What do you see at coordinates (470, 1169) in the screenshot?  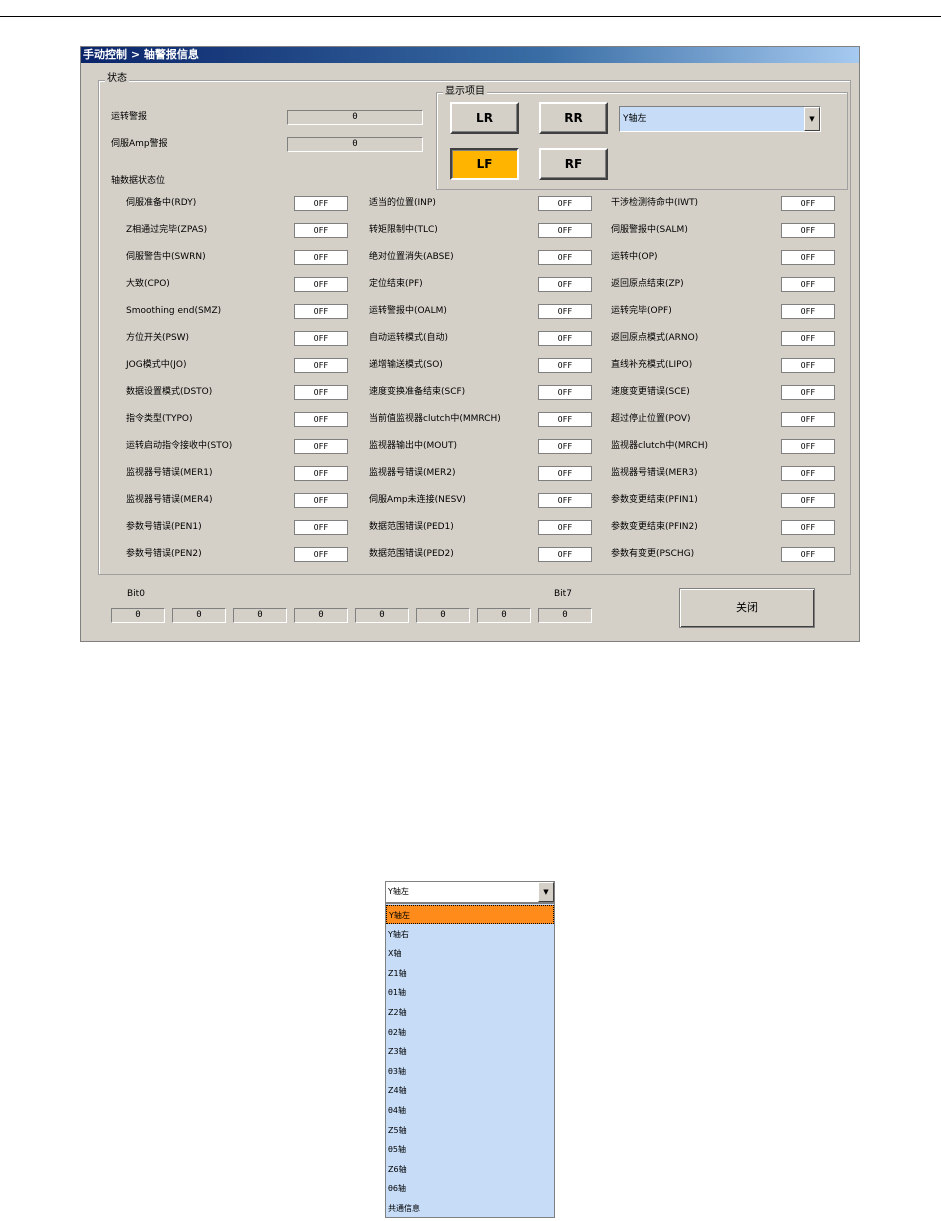 I see `dropdown-option: Z6轴` at bounding box center [470, 1169].